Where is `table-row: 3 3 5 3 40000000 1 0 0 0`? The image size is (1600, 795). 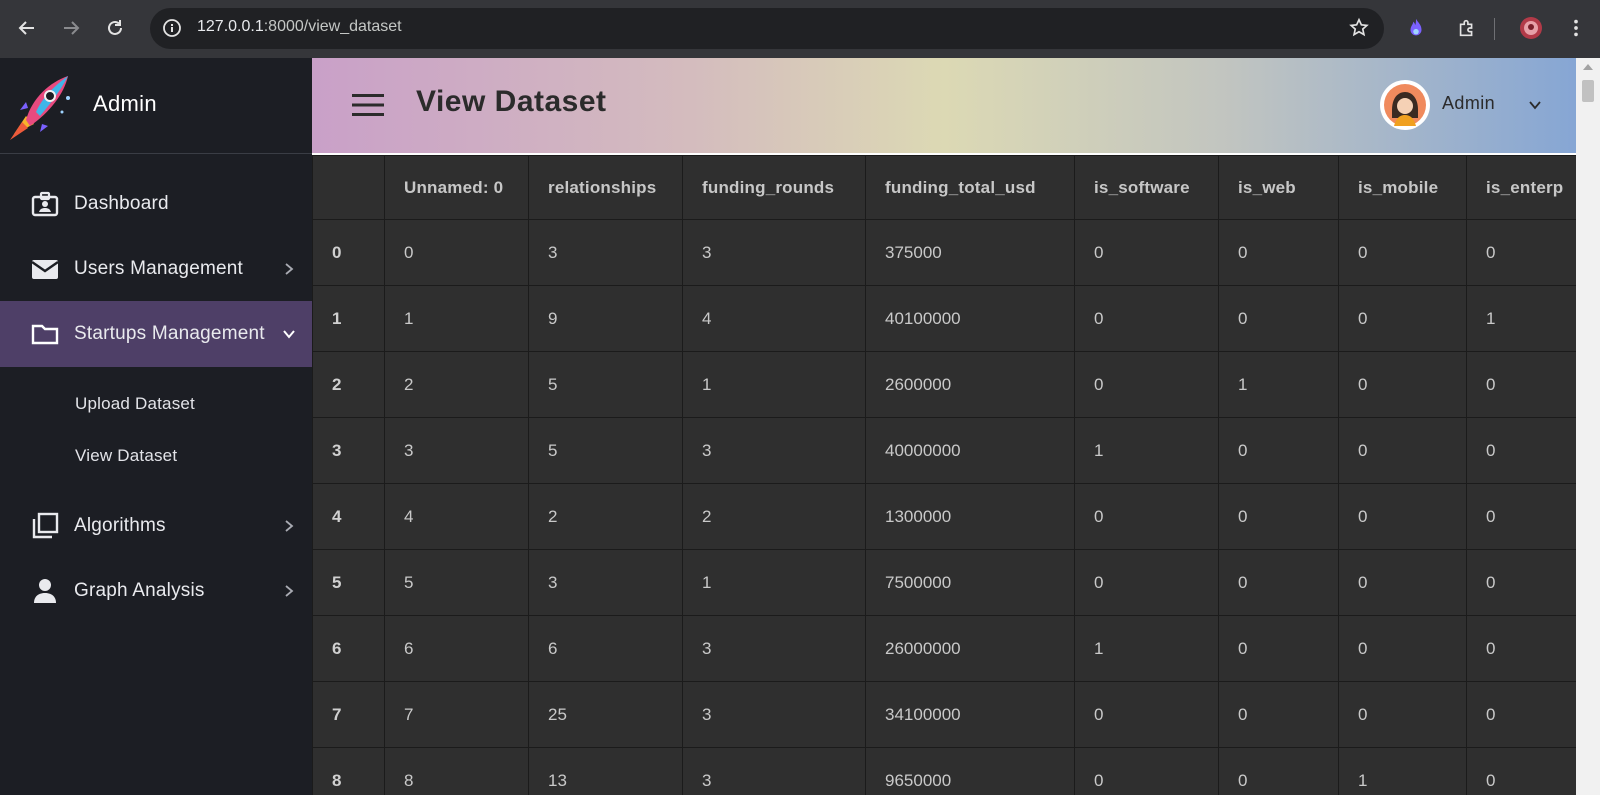 table-row: 3 3 5 3 40000000 1 0 0 0 is located at coordinates (944, 450).